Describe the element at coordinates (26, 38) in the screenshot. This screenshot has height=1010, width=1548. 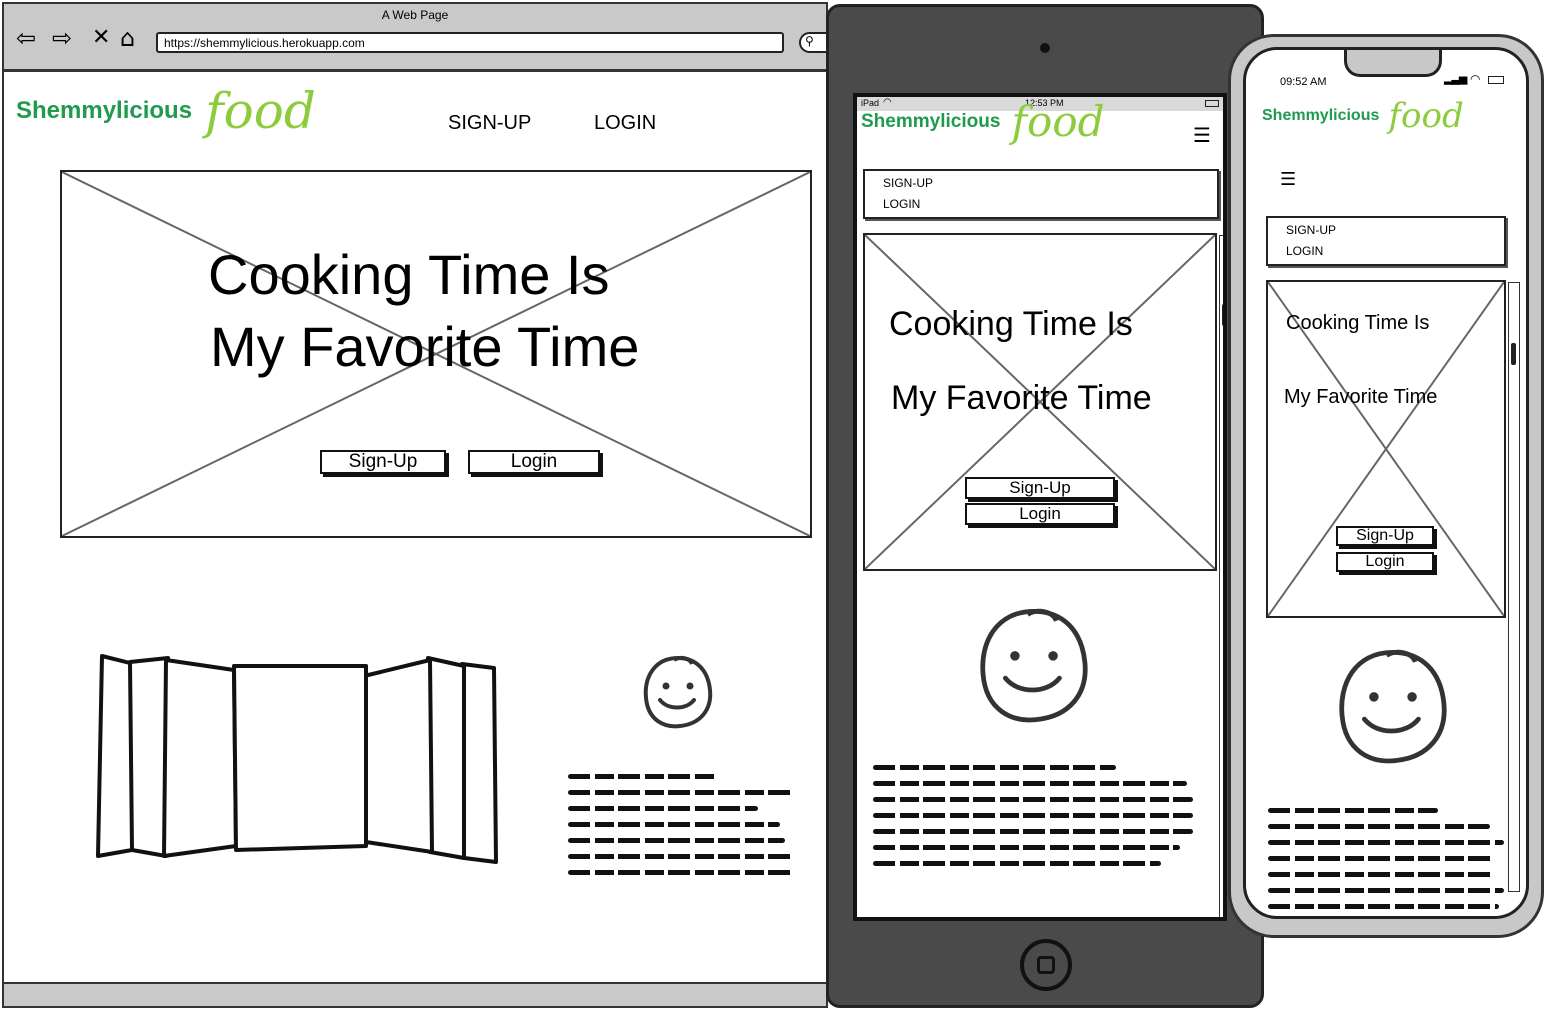
I see `back-arrow-icon: ⇦` at that location.